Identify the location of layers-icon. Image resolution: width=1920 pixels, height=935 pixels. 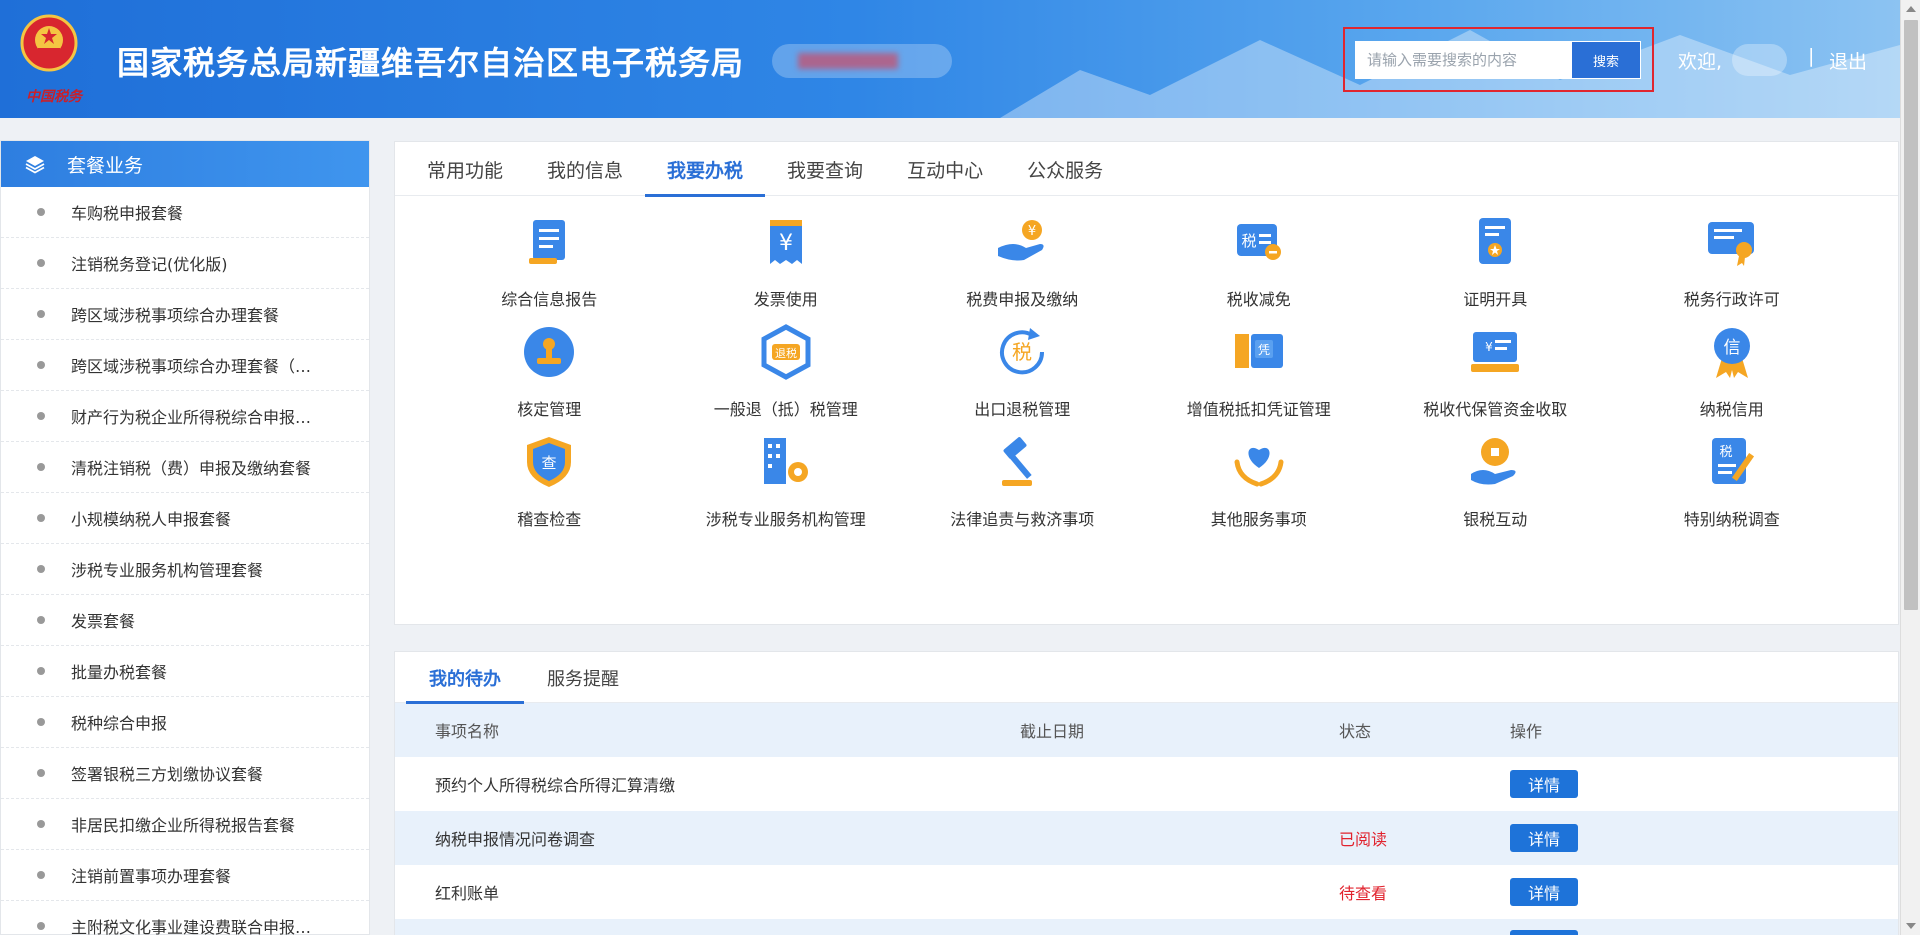
(35, 165).